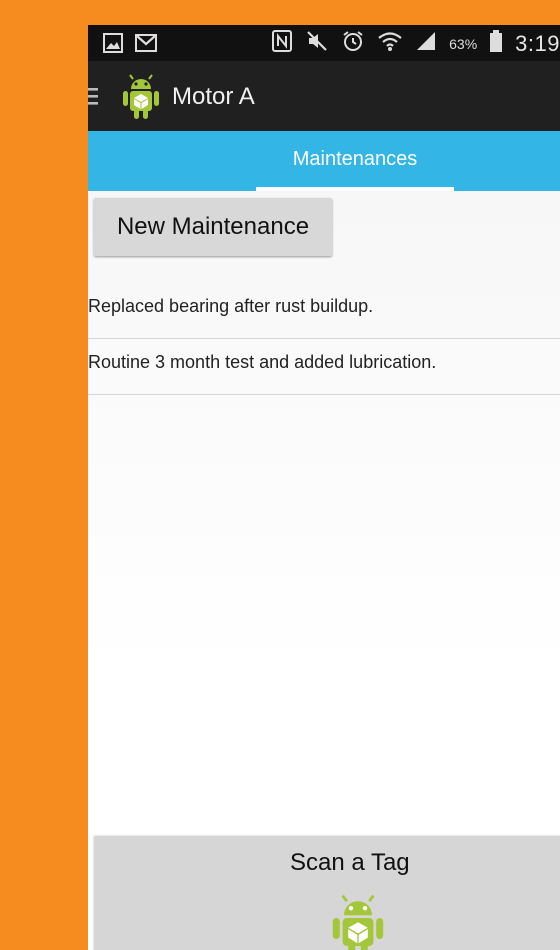 This screenshot has height=950, width=560. What do you see at coordinates (93, 98) in the screenshot?
I see `menu-icon` at bounding box center [93, 98].